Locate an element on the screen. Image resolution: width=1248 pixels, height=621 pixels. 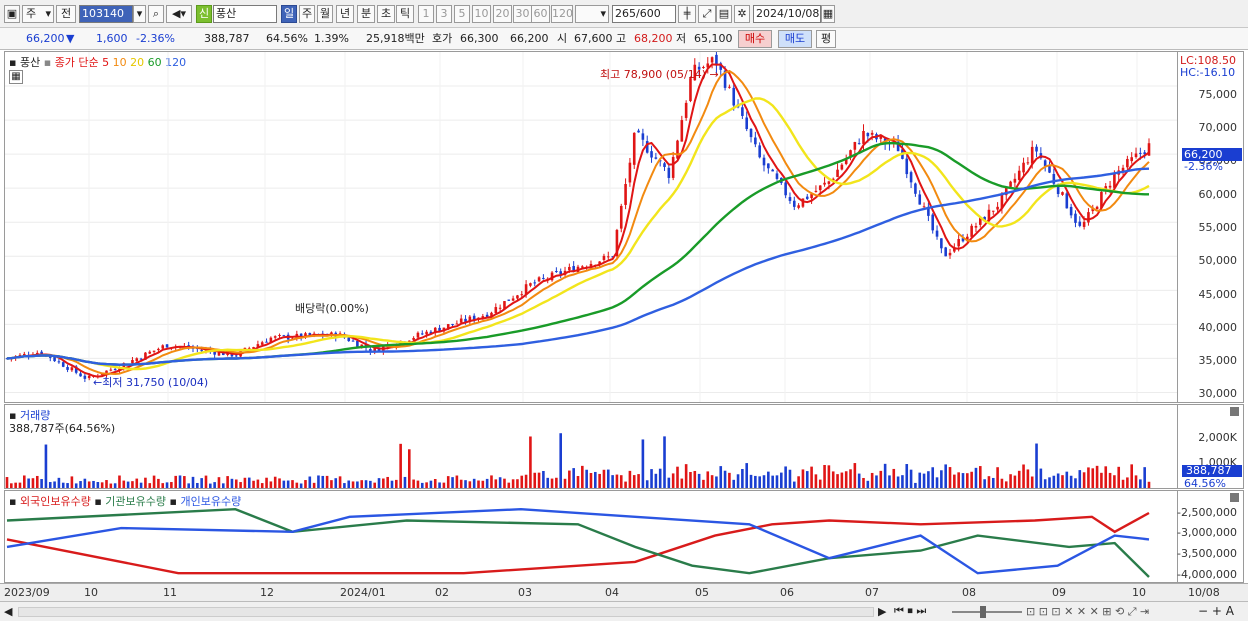
open-price: 67,600 is located at coordinates (593, 38).